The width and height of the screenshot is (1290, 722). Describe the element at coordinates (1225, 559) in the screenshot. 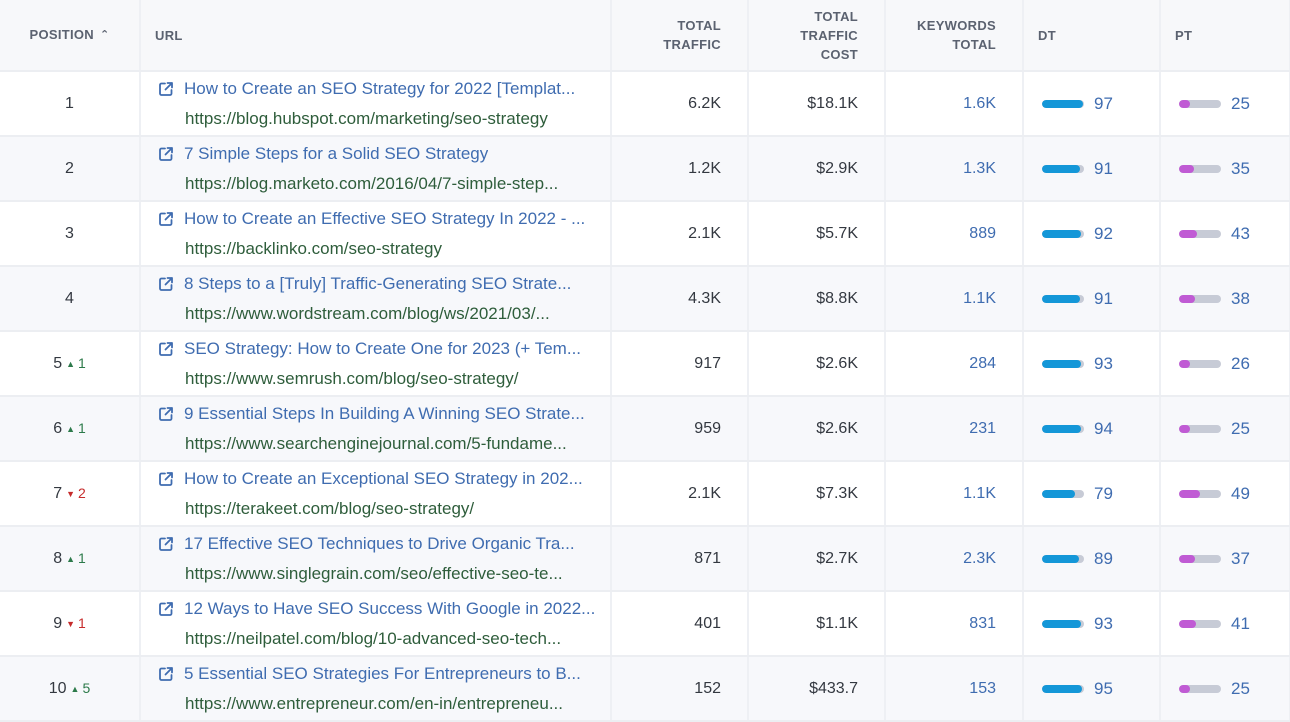

I see `pt-cell: 37` at that location.